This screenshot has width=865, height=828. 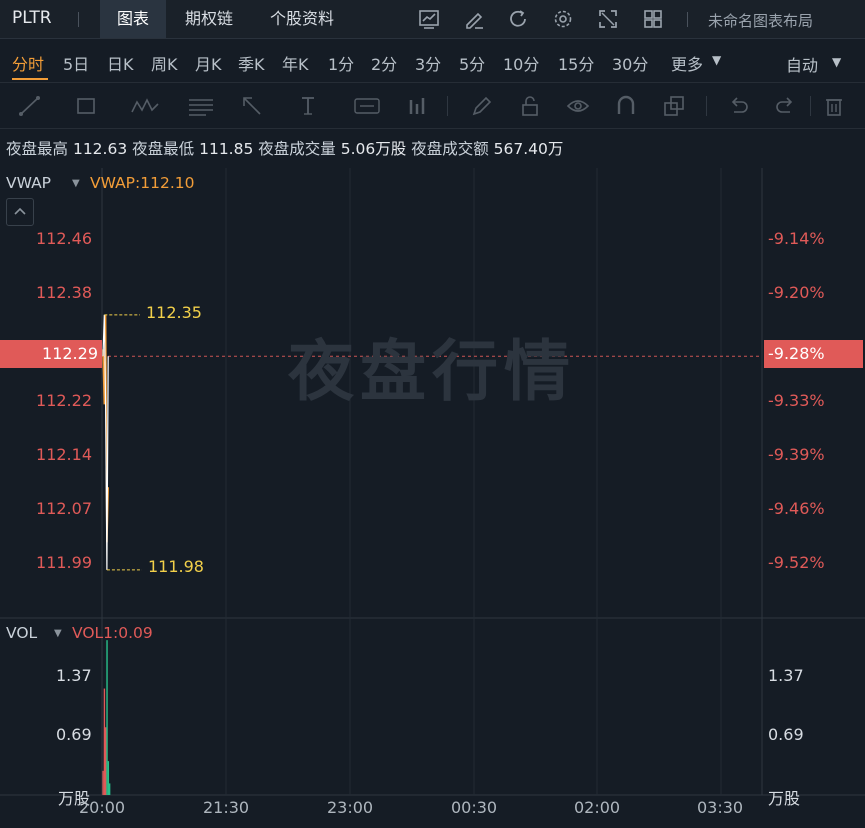 What do you see at coordinates (64, 454) in the screenshot?
I see `price-tick: 112.14` at bounding box center [64, 454].